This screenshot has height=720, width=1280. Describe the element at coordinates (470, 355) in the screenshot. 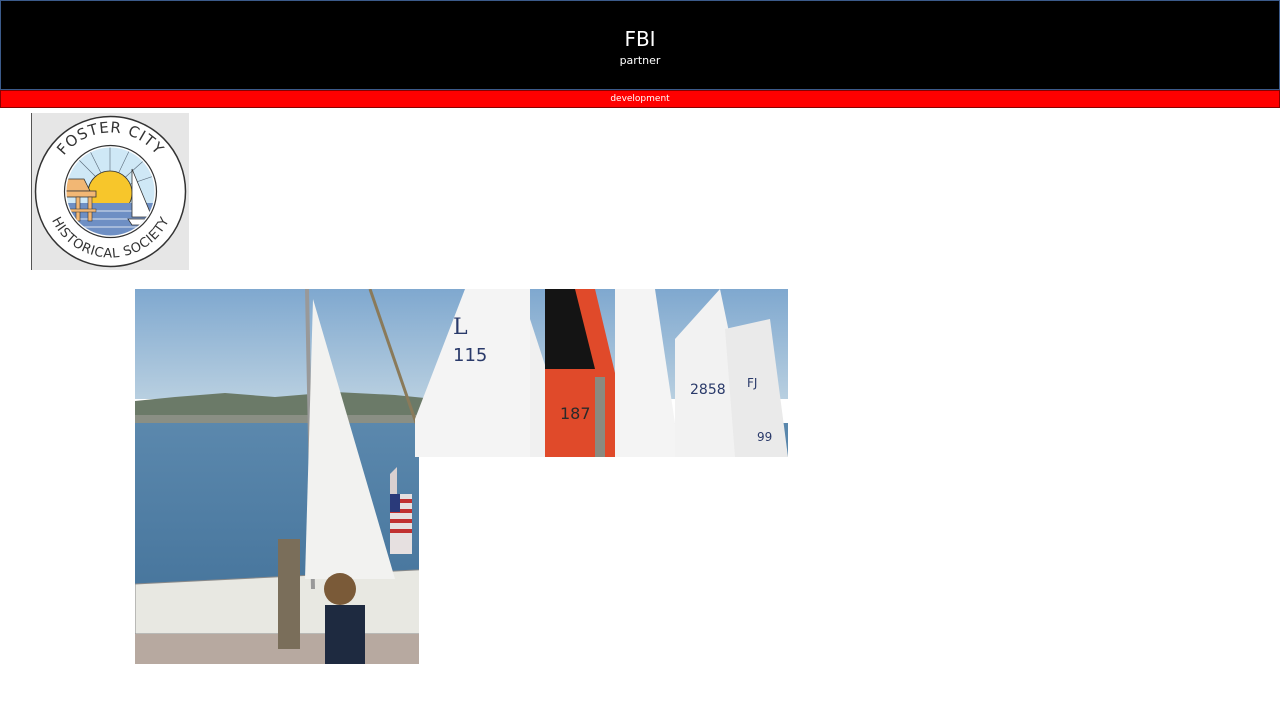

I see `sail-number: 115` at that location.